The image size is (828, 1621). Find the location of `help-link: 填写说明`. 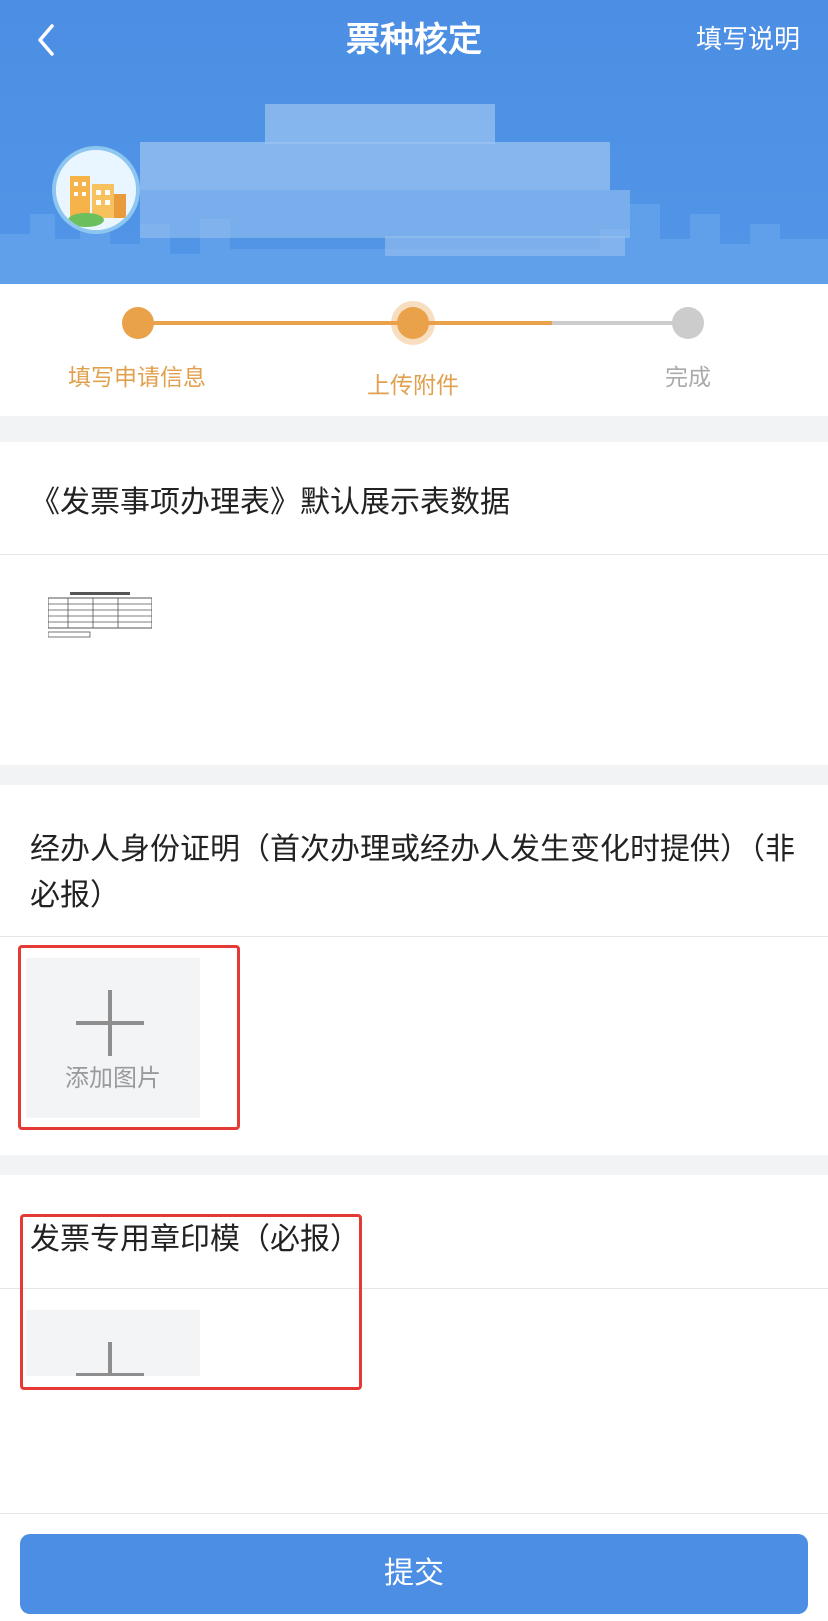

help-link: 填写说明 is located at coordinates (748, 40).